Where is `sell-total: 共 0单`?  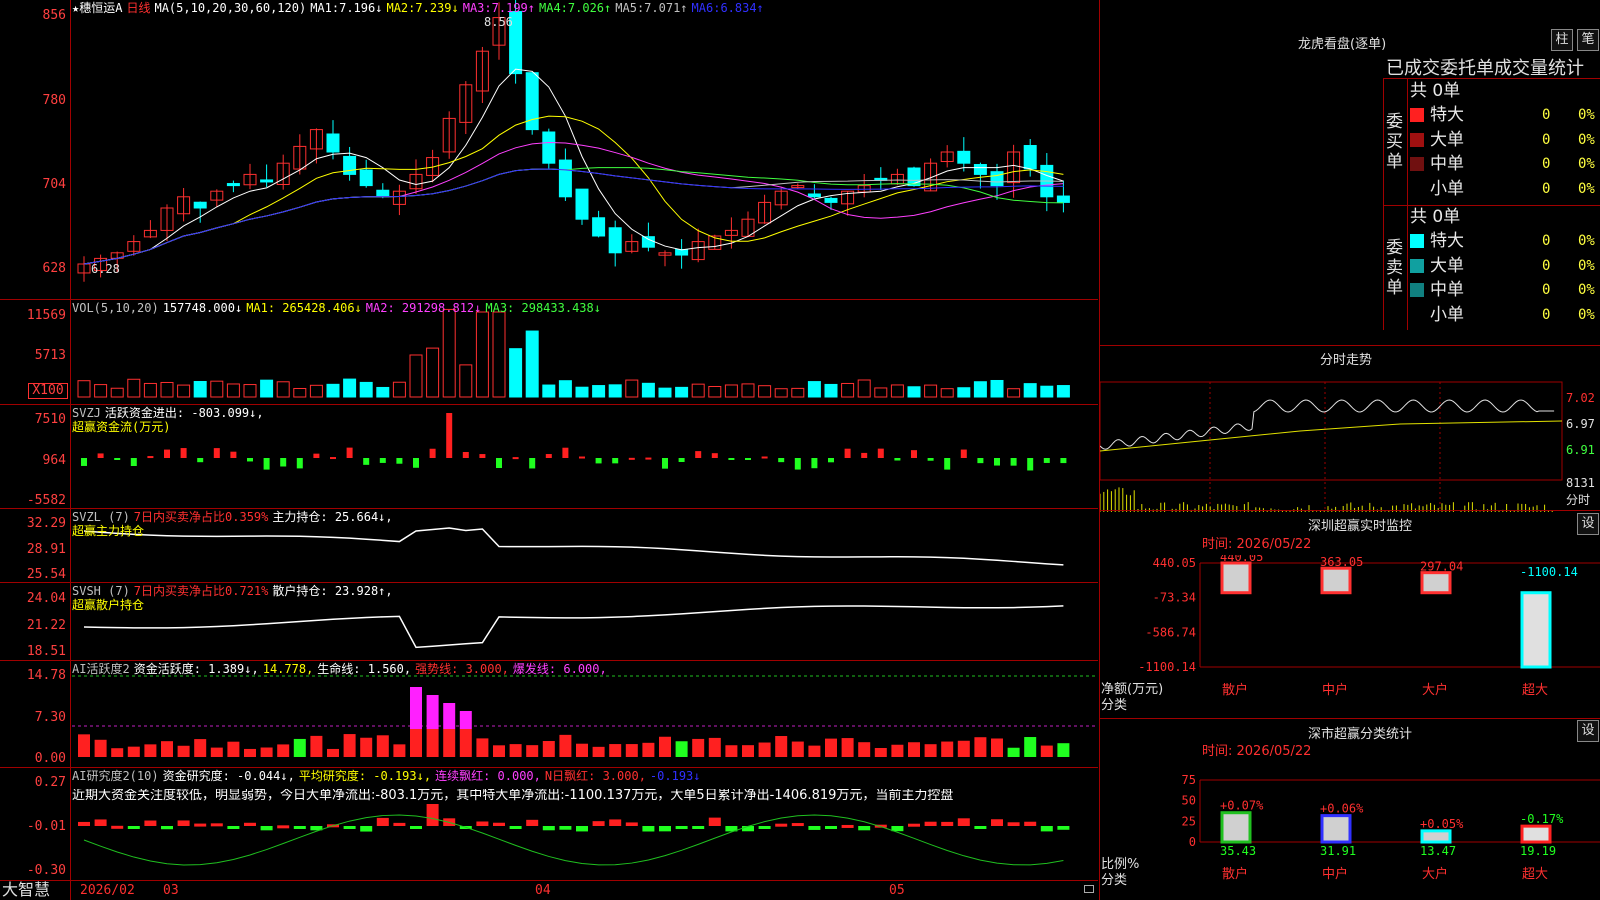 sell-total: 共 0单 is located at coordinates (1435, 217).